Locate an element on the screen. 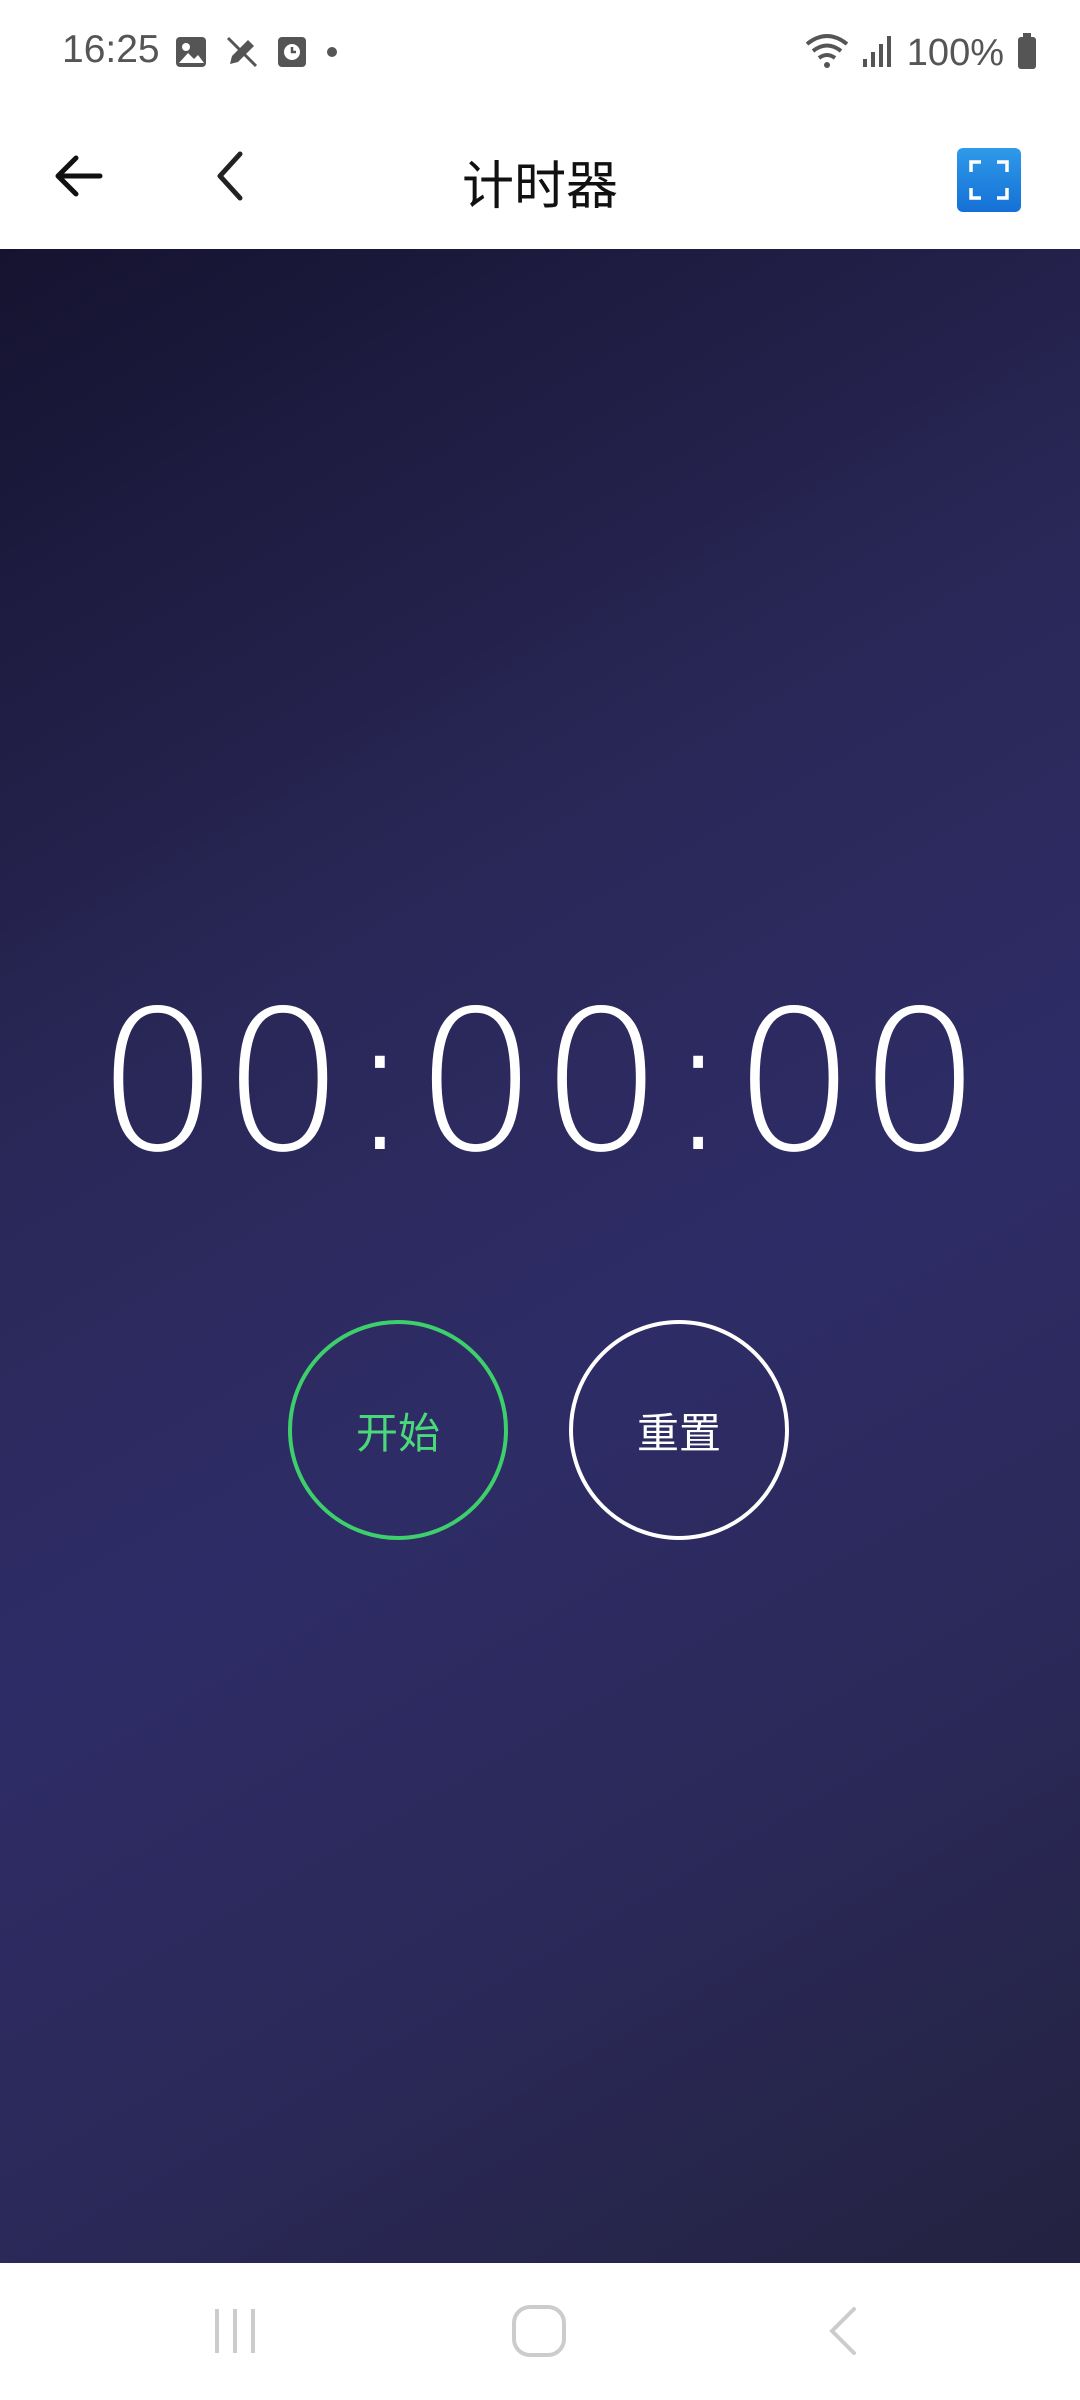 This screenshot has height=2400, width=1080. wifi-icon is located at coordinates (827, 53).